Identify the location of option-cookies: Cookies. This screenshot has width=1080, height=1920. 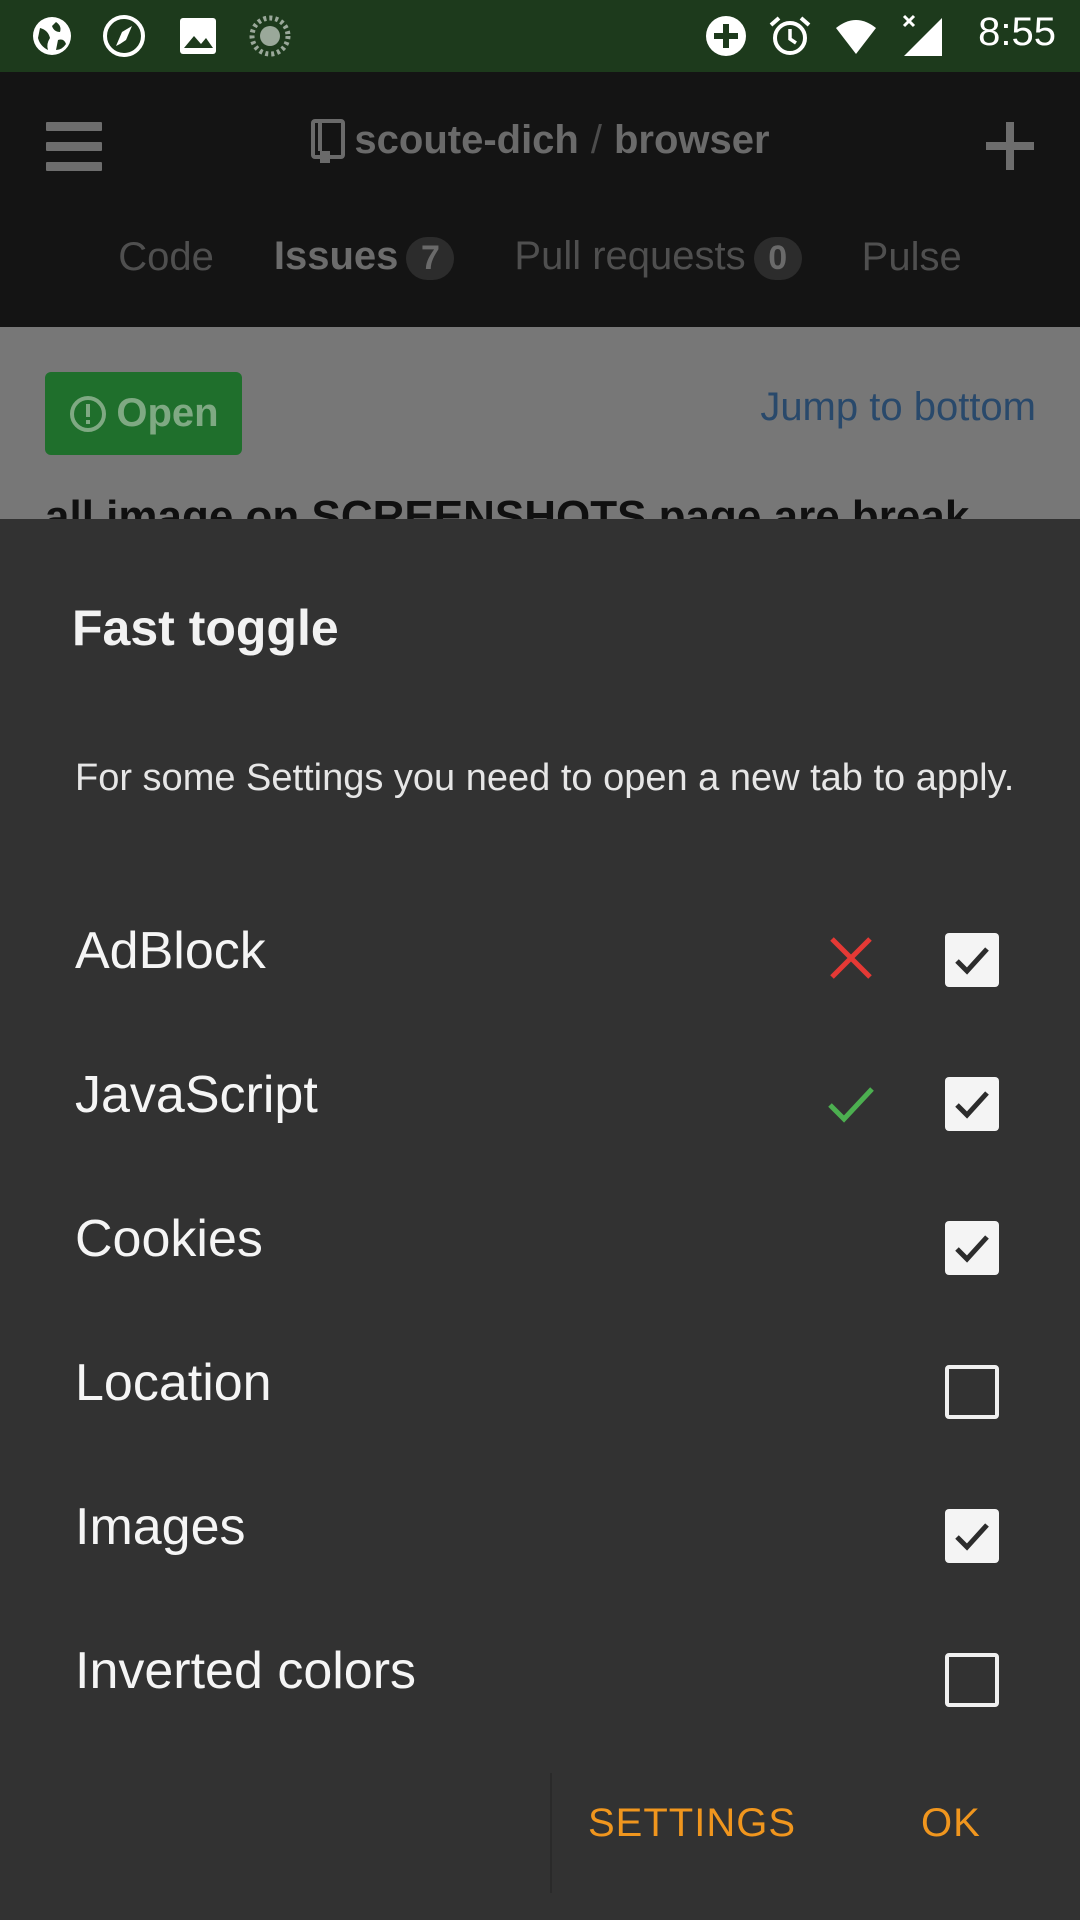
(540, 1279).